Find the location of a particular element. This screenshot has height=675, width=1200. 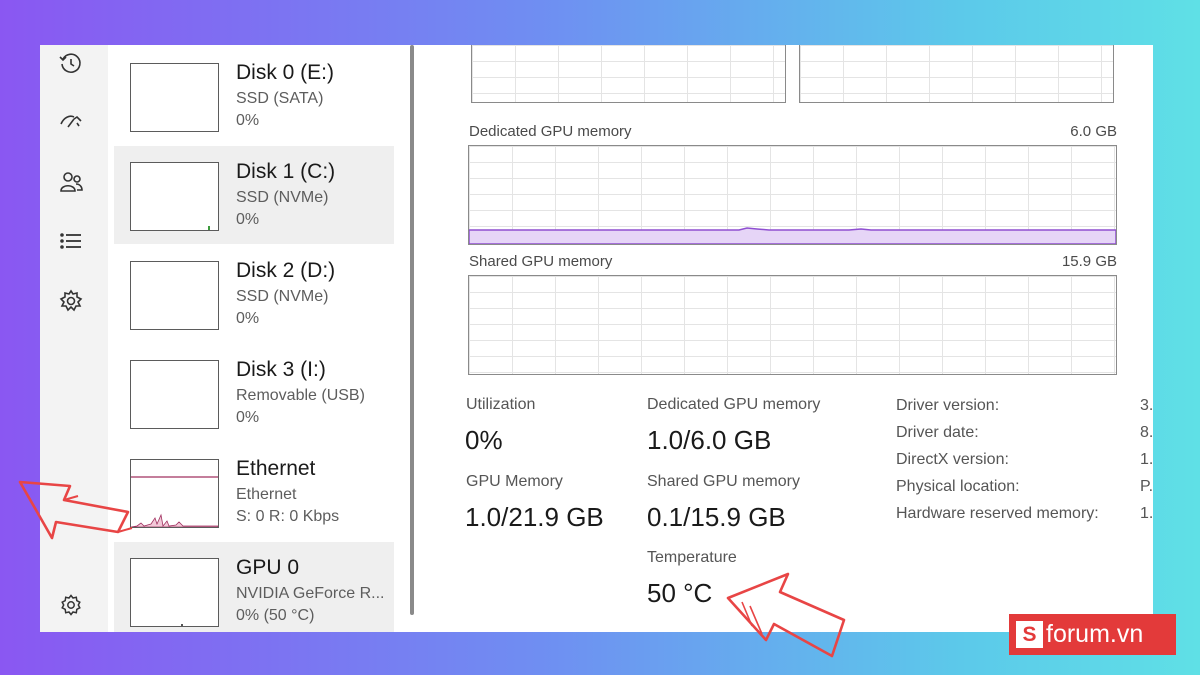

hardware-reserved-memory-key: Hardware reserved memory: is located at coordinates (997, 513).